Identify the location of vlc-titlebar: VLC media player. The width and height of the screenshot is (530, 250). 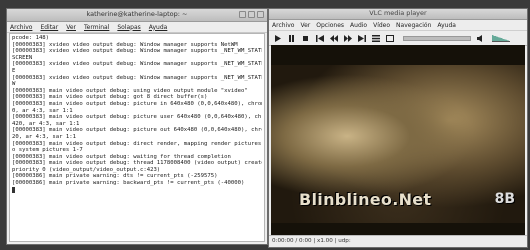
(398, 14).